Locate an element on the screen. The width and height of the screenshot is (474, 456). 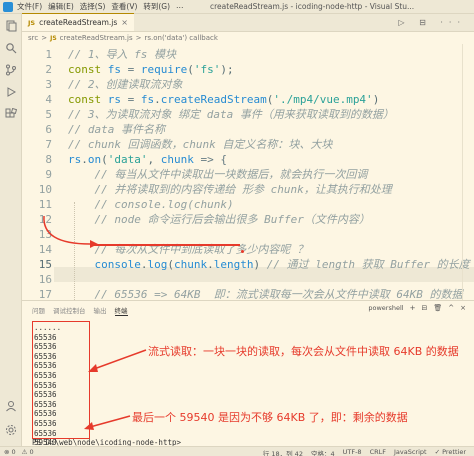
editor-scrollbar is located at coordinates (468, 172).